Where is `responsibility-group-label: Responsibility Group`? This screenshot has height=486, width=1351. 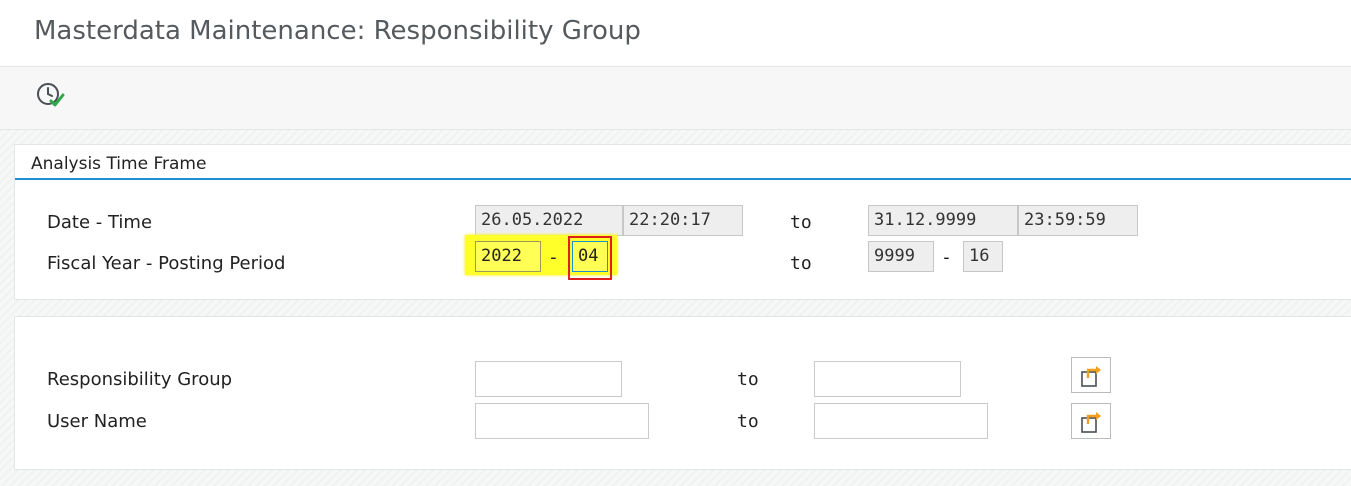 responsibility-group-label: Responsibility Group is located at coordinates (140, 379).